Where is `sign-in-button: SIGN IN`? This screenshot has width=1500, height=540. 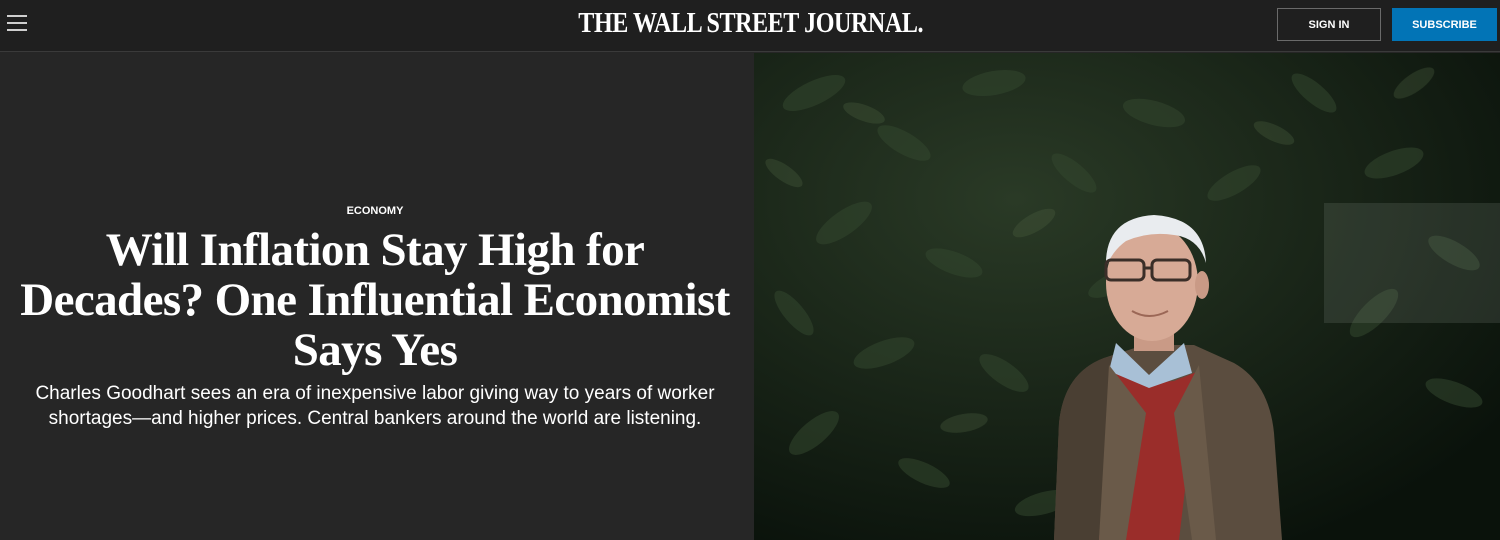
sign-in-button: SIGN IN is located at coordinates (1329, 24).